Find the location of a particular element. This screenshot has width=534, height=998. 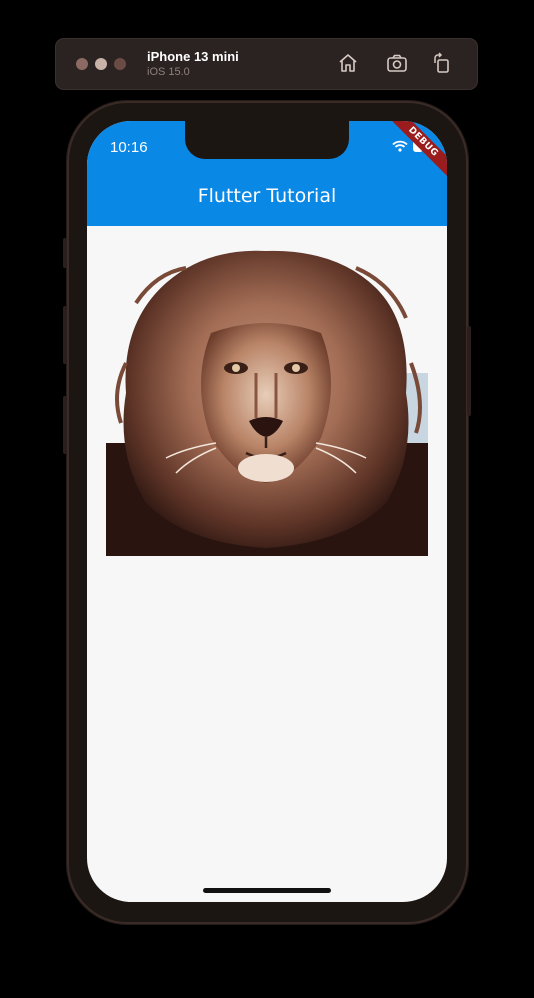

home-indicator is located at coordinates (267, 890).